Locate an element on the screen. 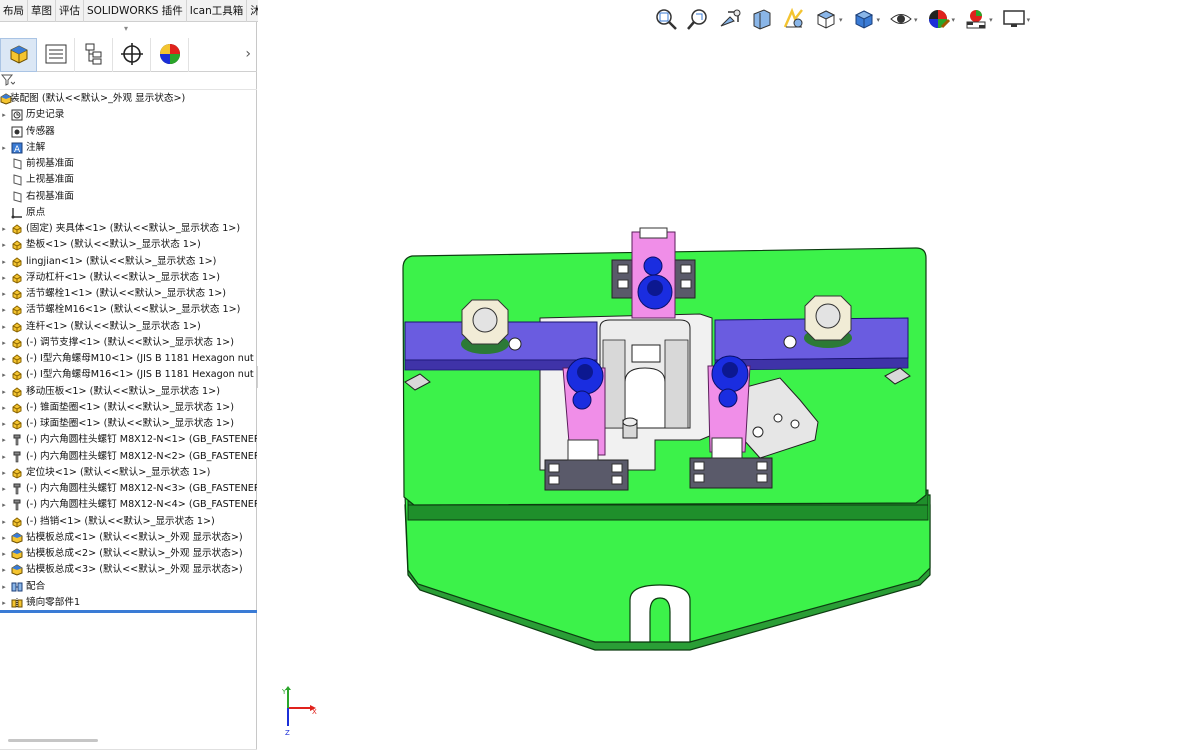  collapse-panel-icon: ▾ is located at coordinates (126, 29).